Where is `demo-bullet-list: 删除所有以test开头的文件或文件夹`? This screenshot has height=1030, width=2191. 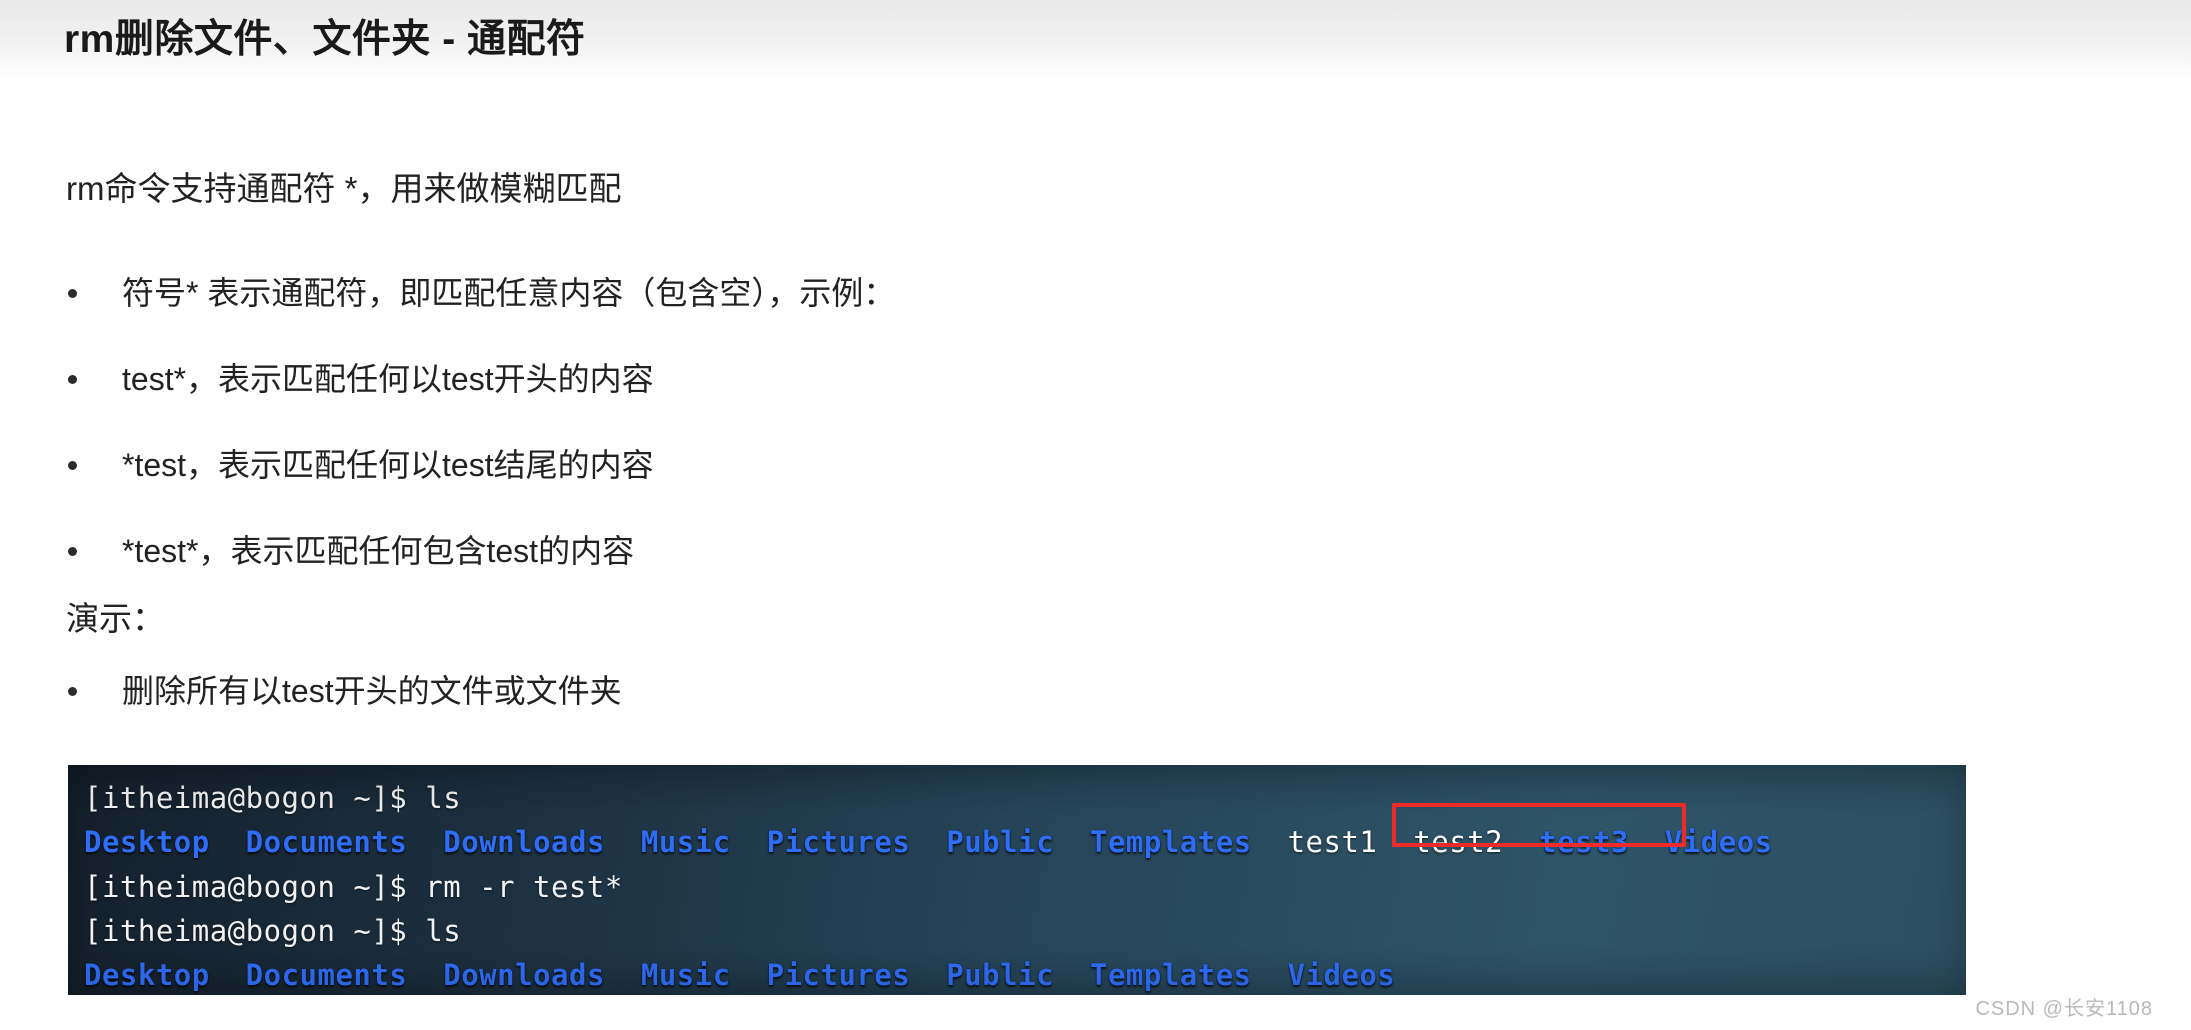 demo-bullet-list: 删除所有以test开头的文件或文件夹 is located at coordinates (1095, 691).